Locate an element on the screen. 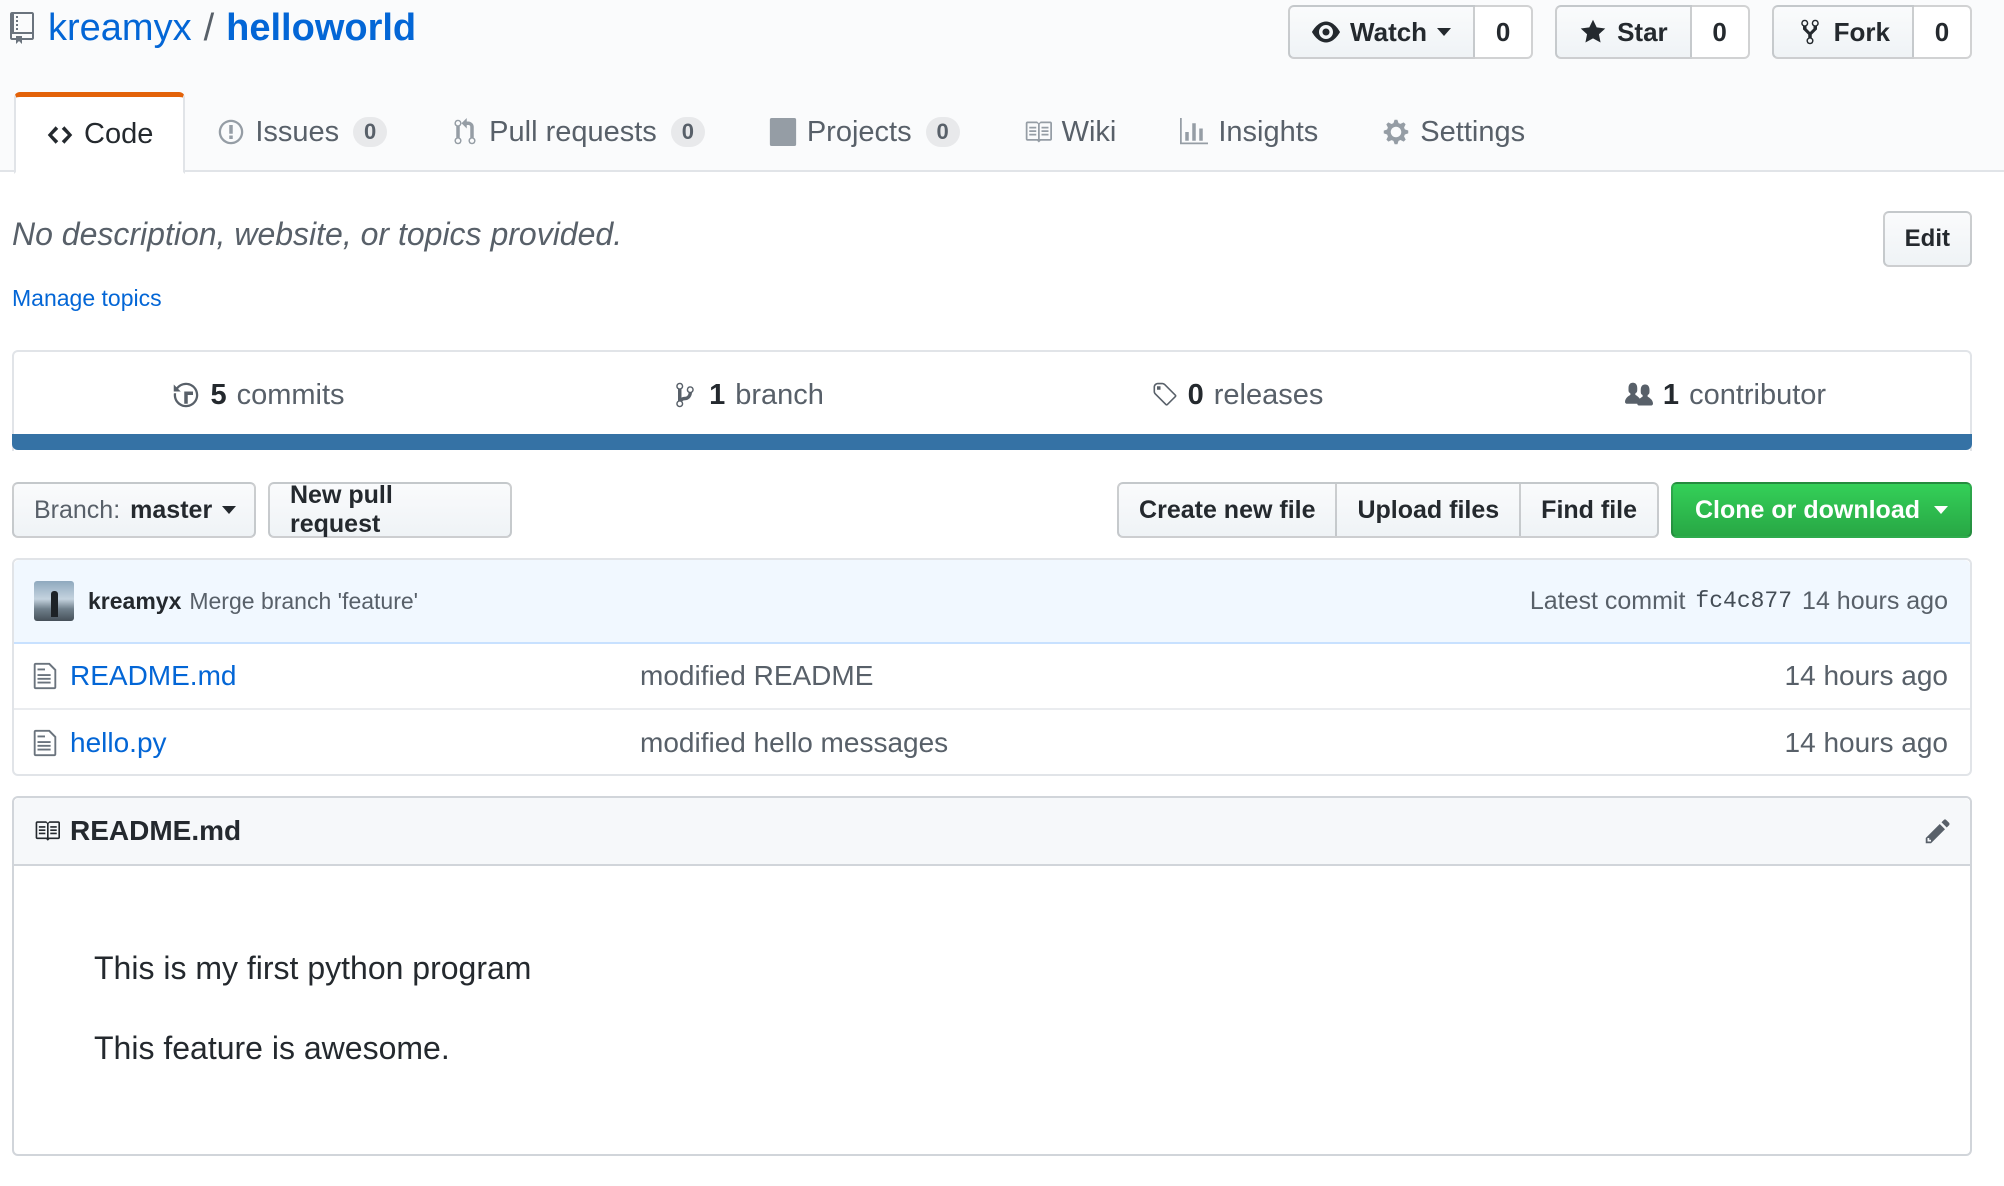  commit-message-link: Merge branch 'feature' is located at coordinates (303, 601).